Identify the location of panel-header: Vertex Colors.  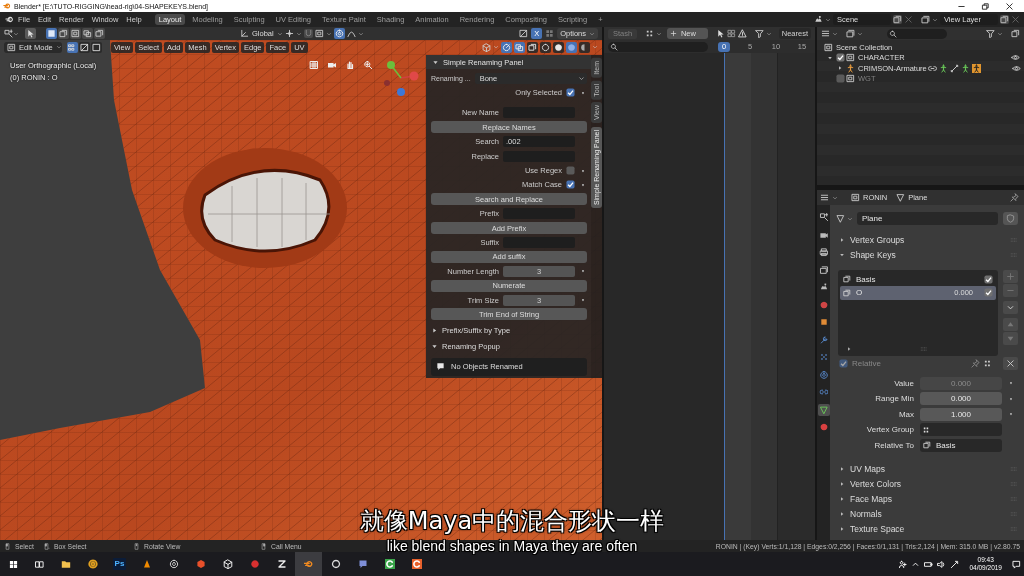
(927, 483).